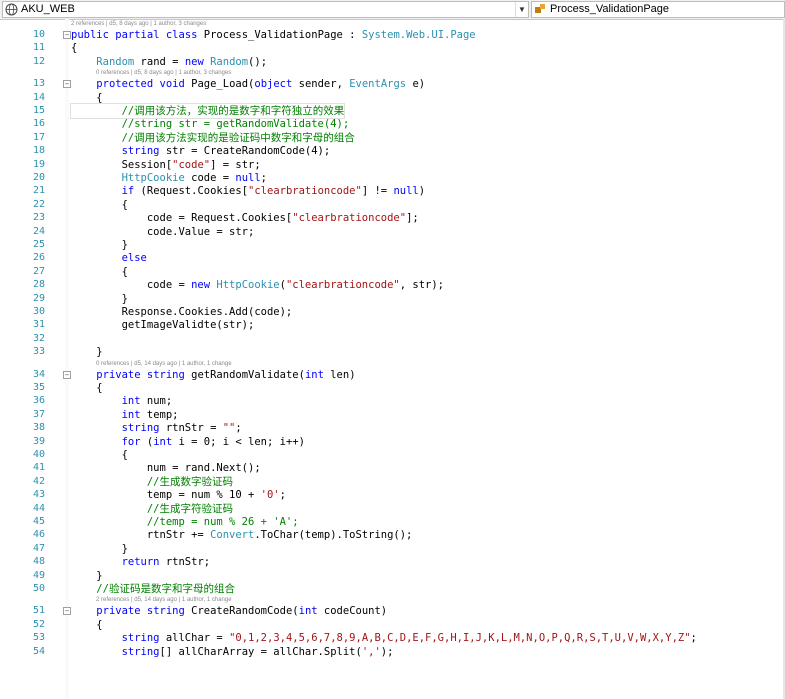 The width and height of the screenshot is (785, 699). I want to click on code-line: 31 getImageValidte(str);, so click(392, 325).